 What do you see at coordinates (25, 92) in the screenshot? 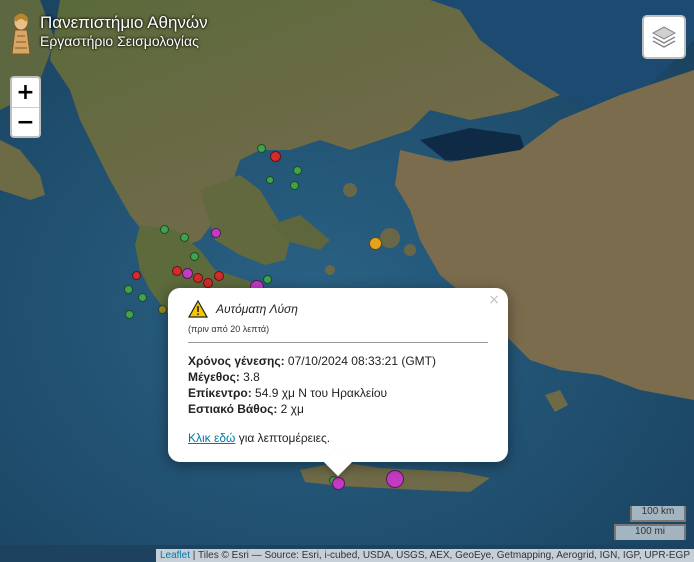
I see `zoom-in-button: +` at bounding box center [25, 92].